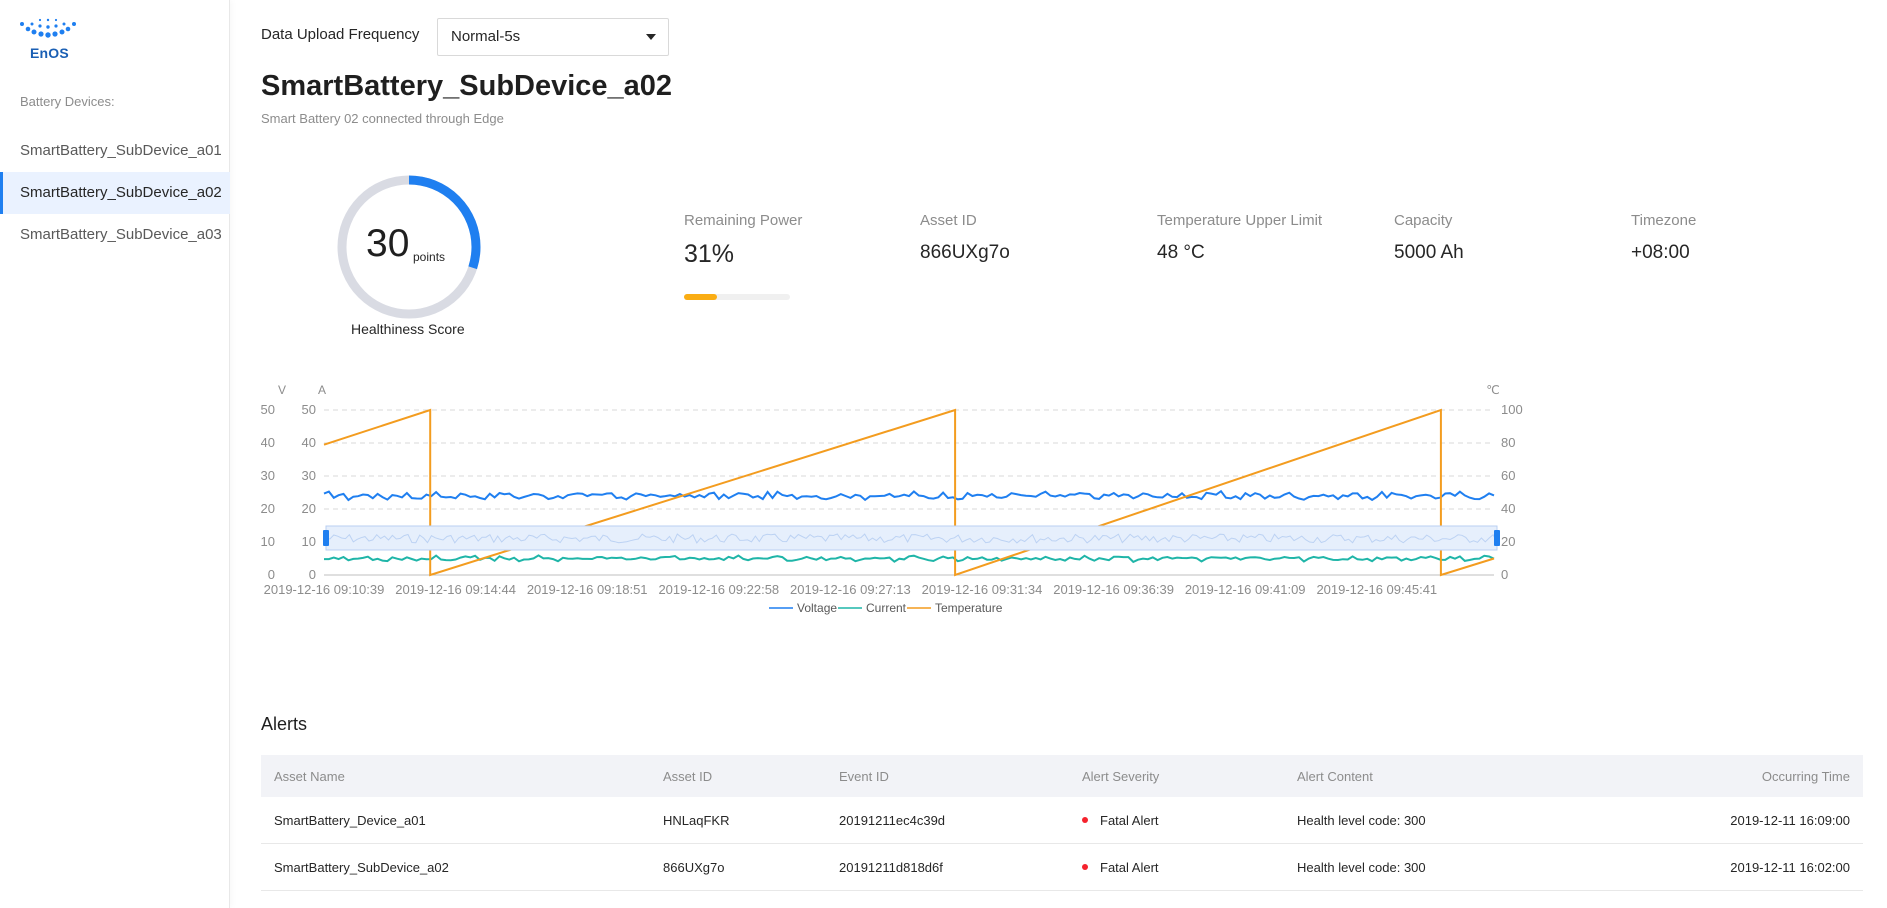 The image size is (1887, 908). I want to click on stat-label: Timezone, so click(1664, 220).